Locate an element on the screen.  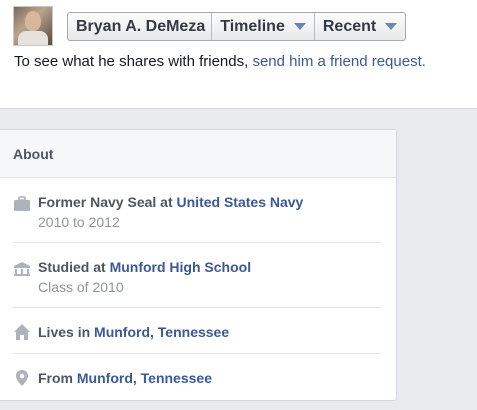
employer-link: United States Navy is located at coordinates (240, 202).